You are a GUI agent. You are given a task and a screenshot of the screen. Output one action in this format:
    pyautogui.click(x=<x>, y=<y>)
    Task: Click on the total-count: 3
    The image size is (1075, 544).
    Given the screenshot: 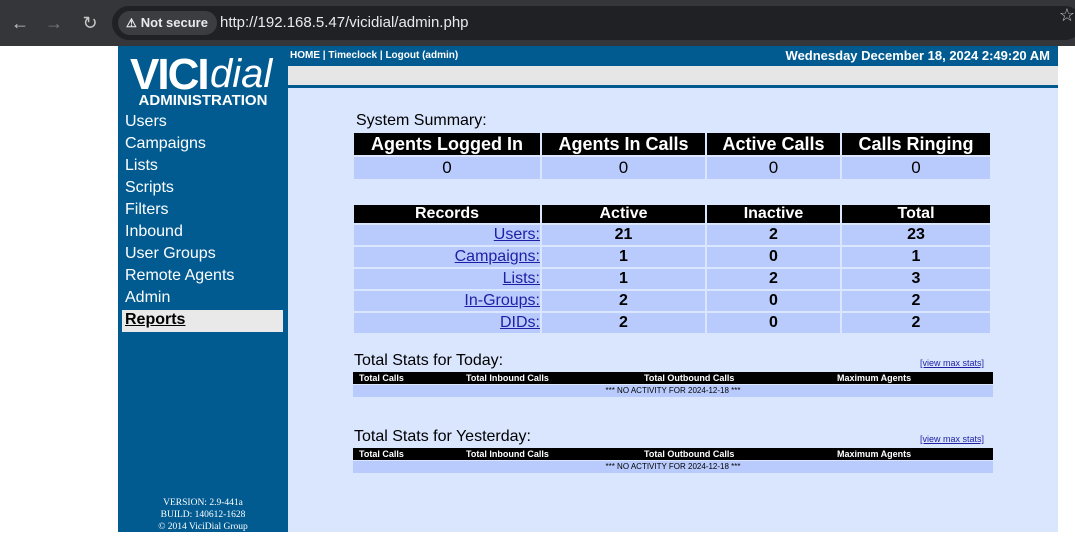 What is the action you would take?
    pyautogui.click(x=916, y=279)
    